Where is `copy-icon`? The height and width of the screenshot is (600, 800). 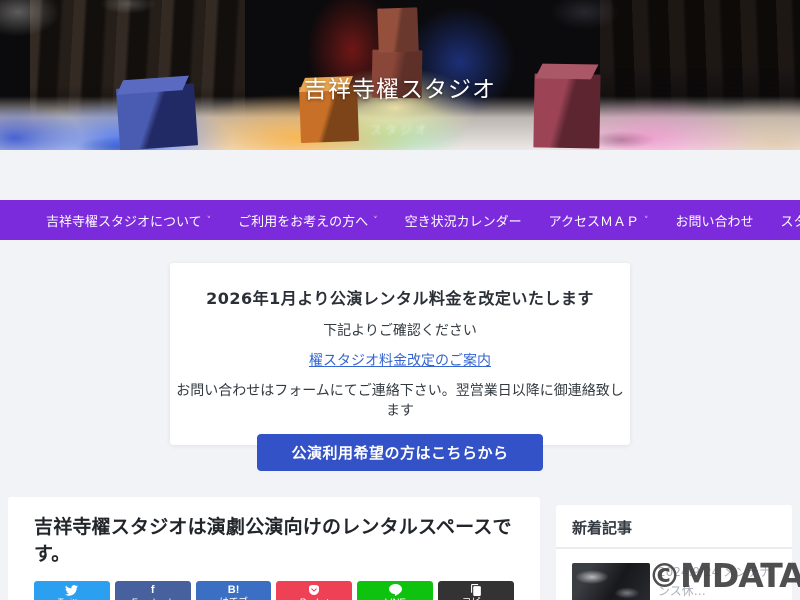
copy-icon is located at coordinates (476, 590).